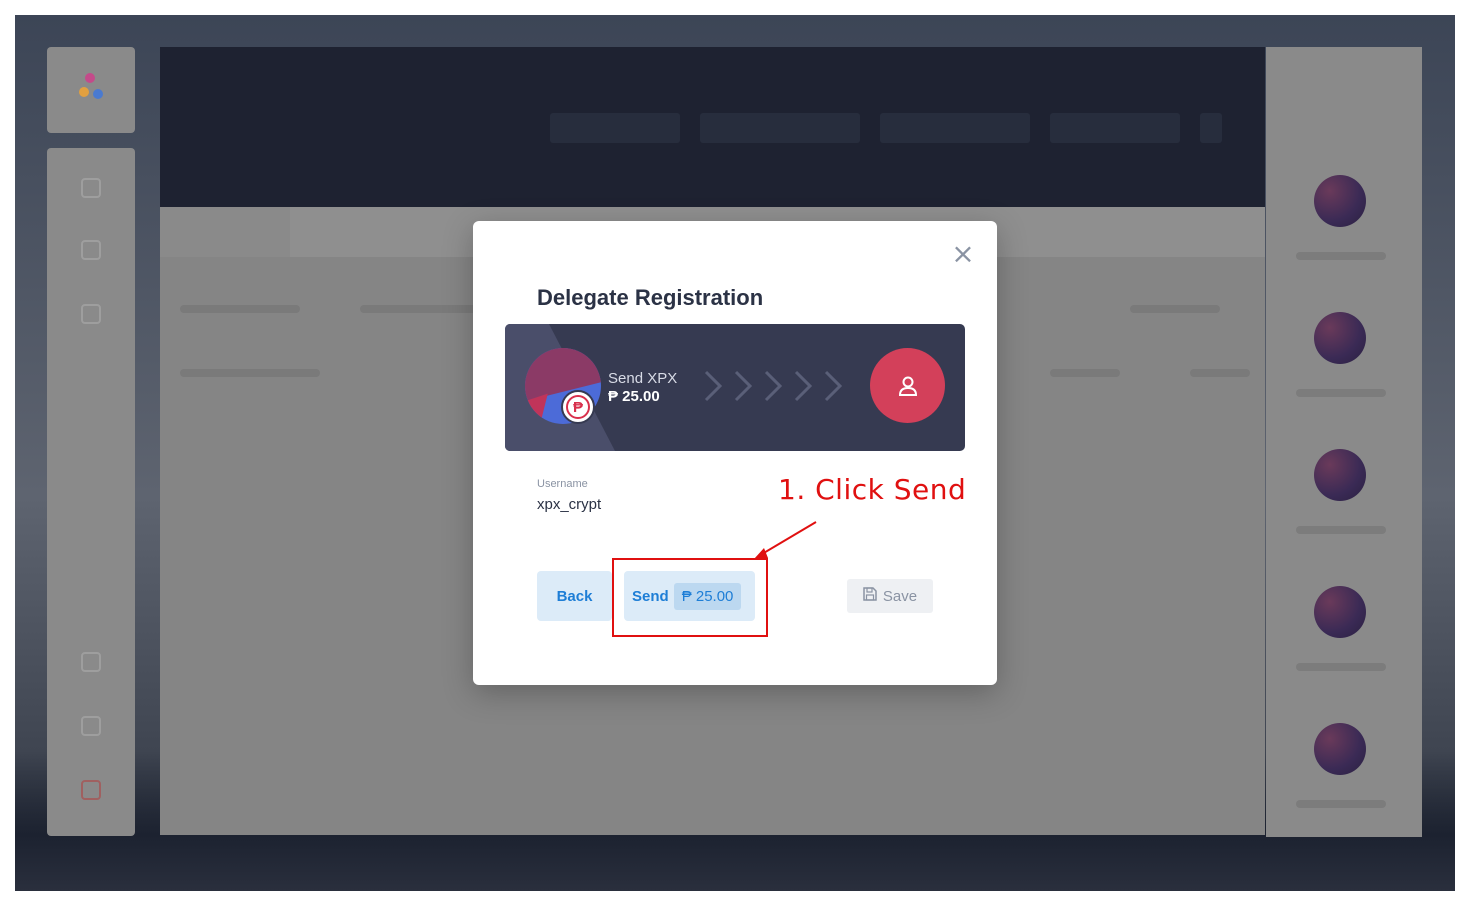 The height and width of the screenshot is (914, 1470). What do you see at coordinates (643, 378) in the screenshot?
I see `send-label: Send XPX` at bounding box center [643, 378].